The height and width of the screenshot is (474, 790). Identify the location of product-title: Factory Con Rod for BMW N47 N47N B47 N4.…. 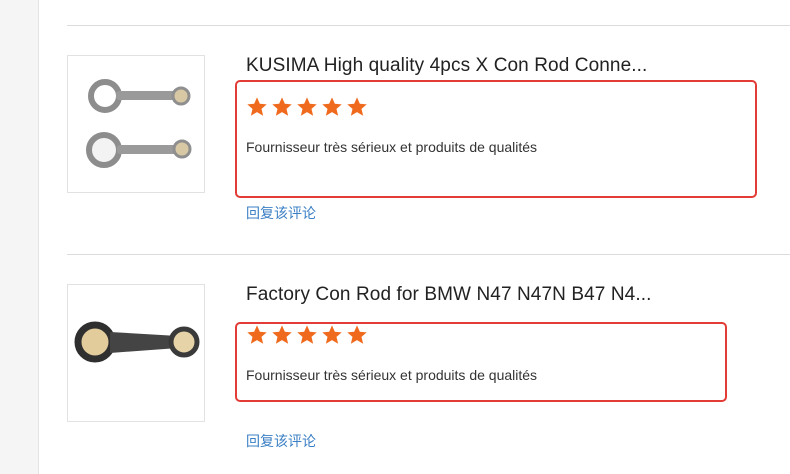
(448, 295).